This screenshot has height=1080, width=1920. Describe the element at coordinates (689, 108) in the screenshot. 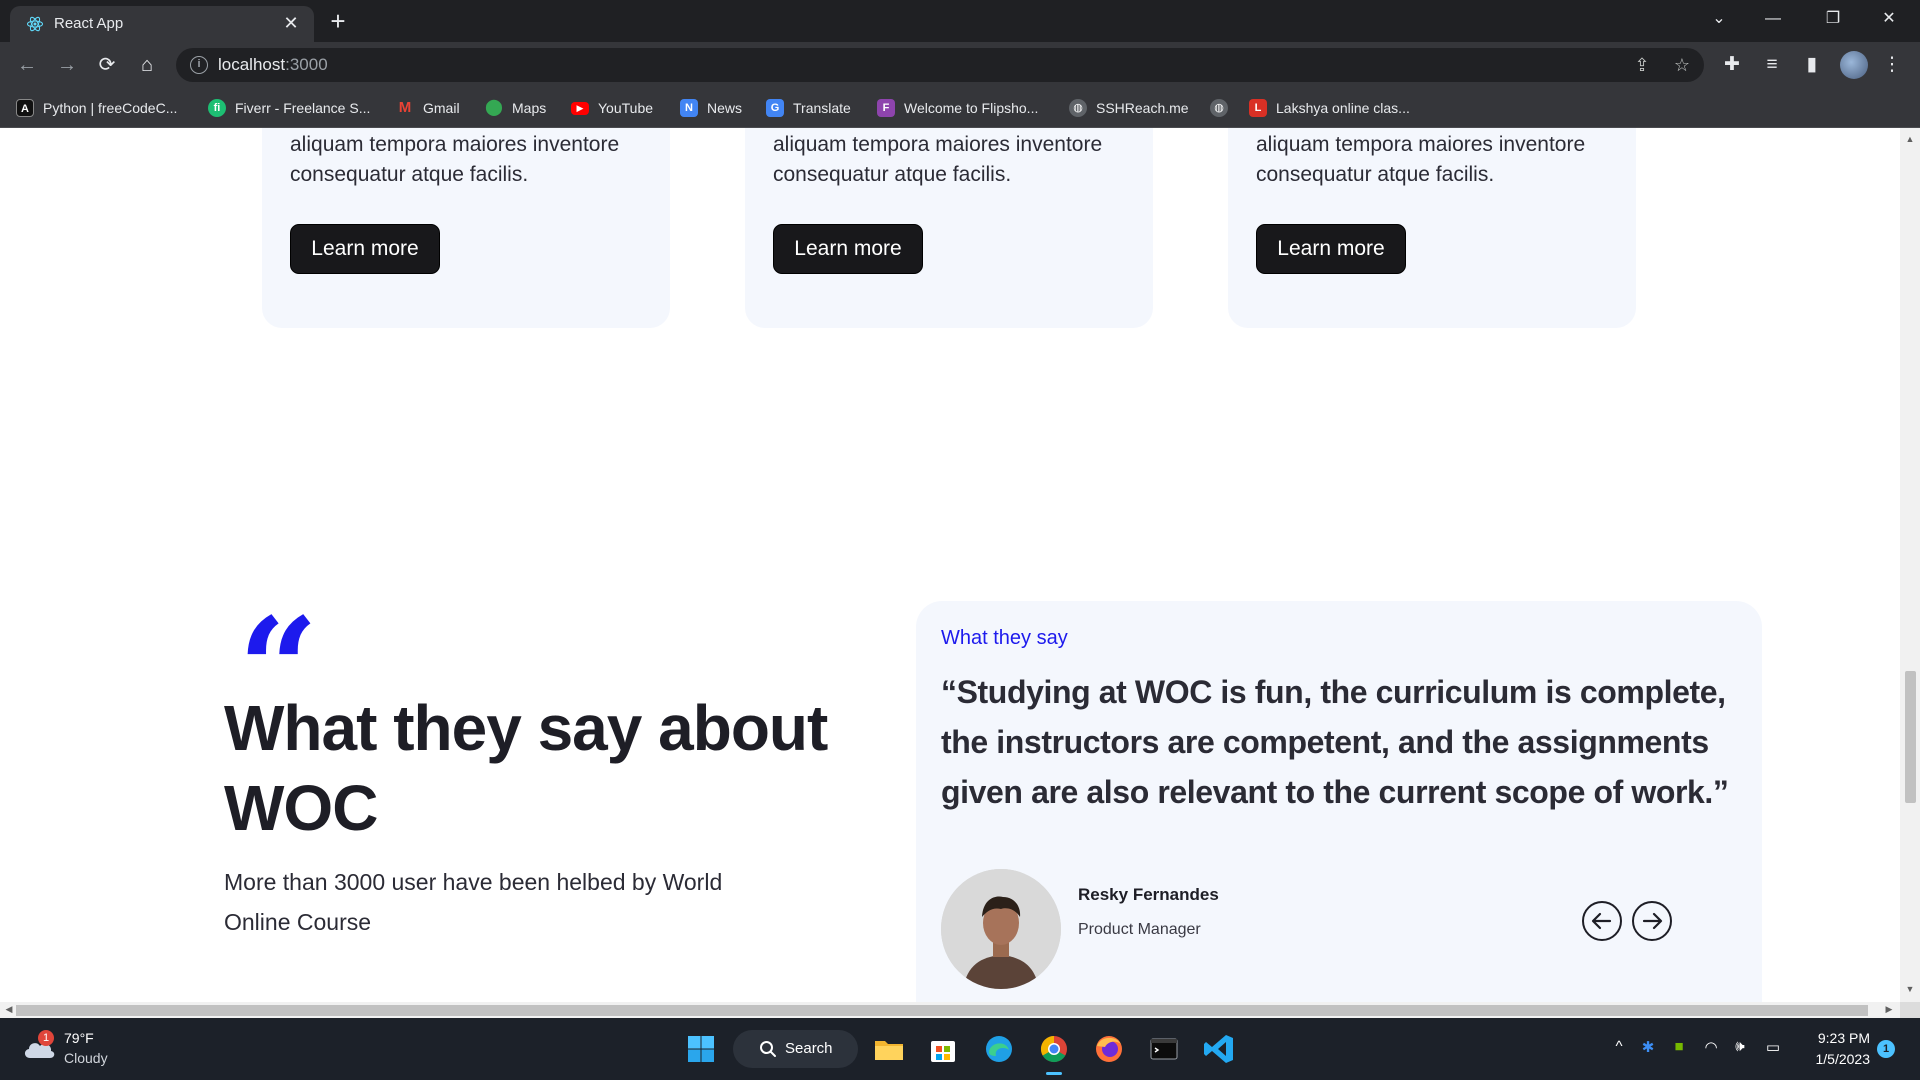

I see `news-icon: N` at that location.